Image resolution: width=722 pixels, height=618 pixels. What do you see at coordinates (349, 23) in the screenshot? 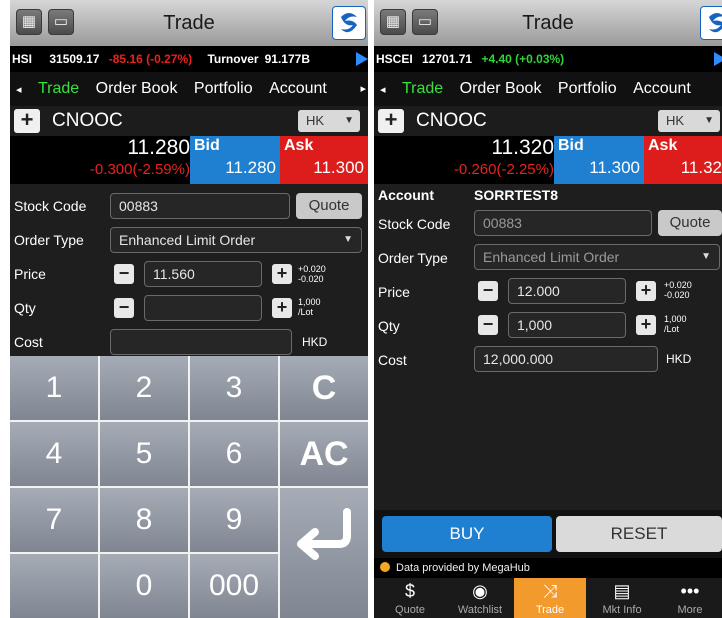
I see `brand-logo-icon` at bounding box center [349, 23].